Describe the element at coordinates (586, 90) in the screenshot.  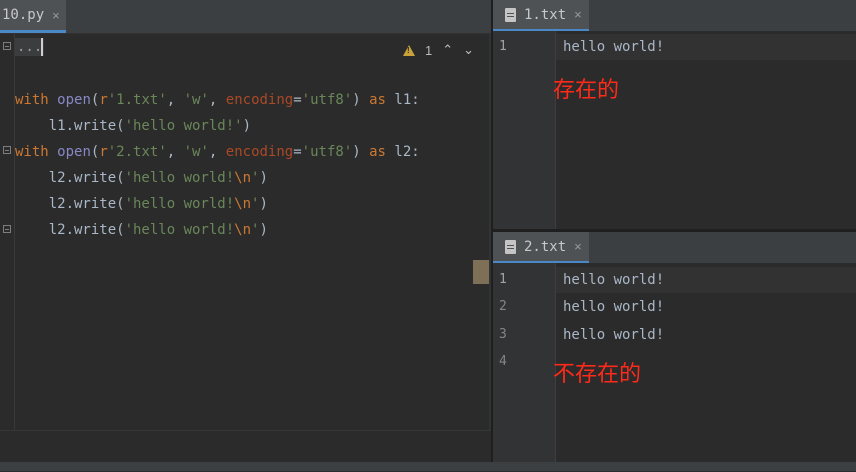
I see `annotation-exists: 存在的` at that location.